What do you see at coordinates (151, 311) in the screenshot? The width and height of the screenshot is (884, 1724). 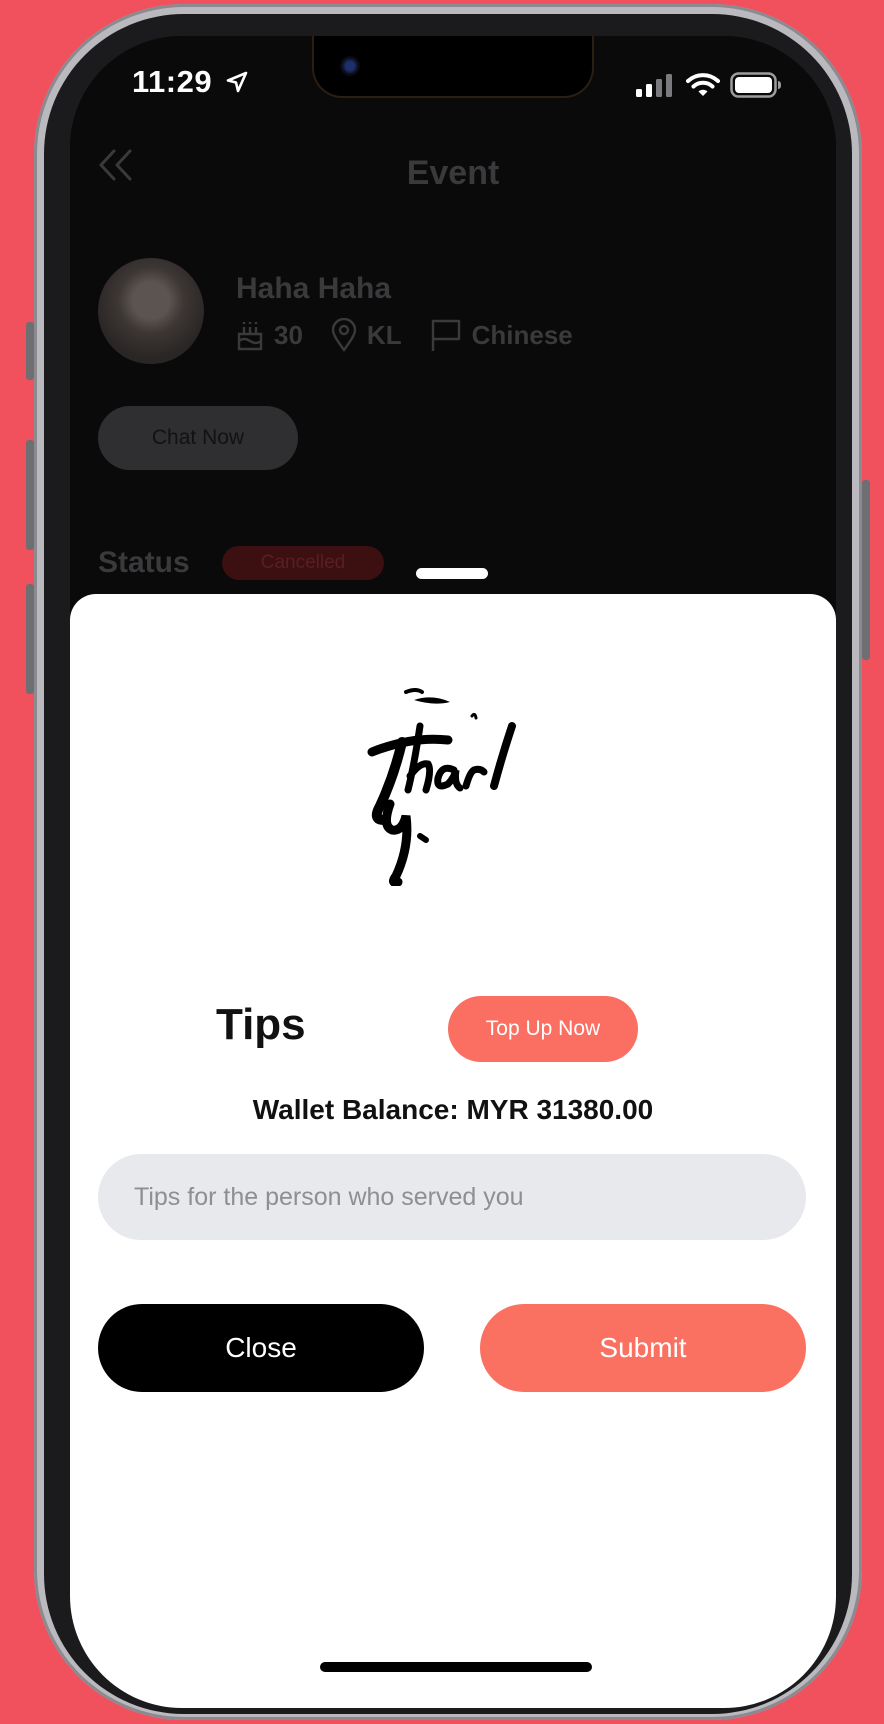 I see `avatar` at bounding box center [151, 311].